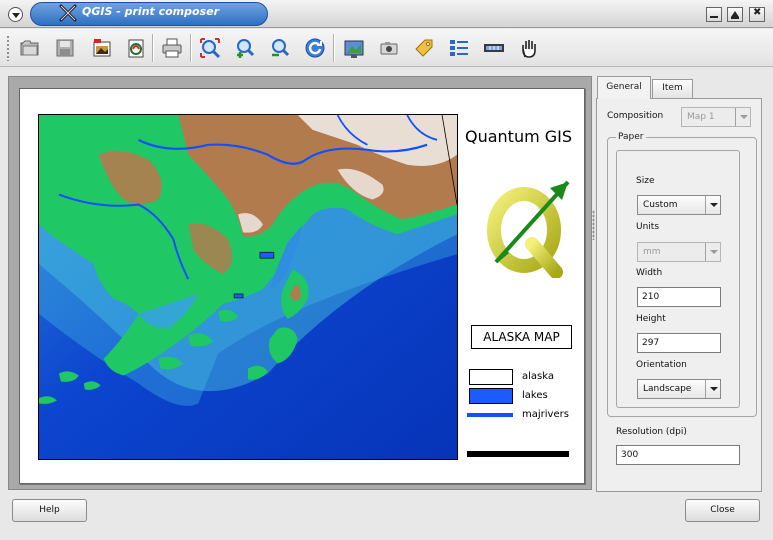 The width and height of the screenshot is (773, 540). What do you see at coordinates (538, 376) in the screenshot?
I see `legend-label: alaska` at bounding box center [538, 376].